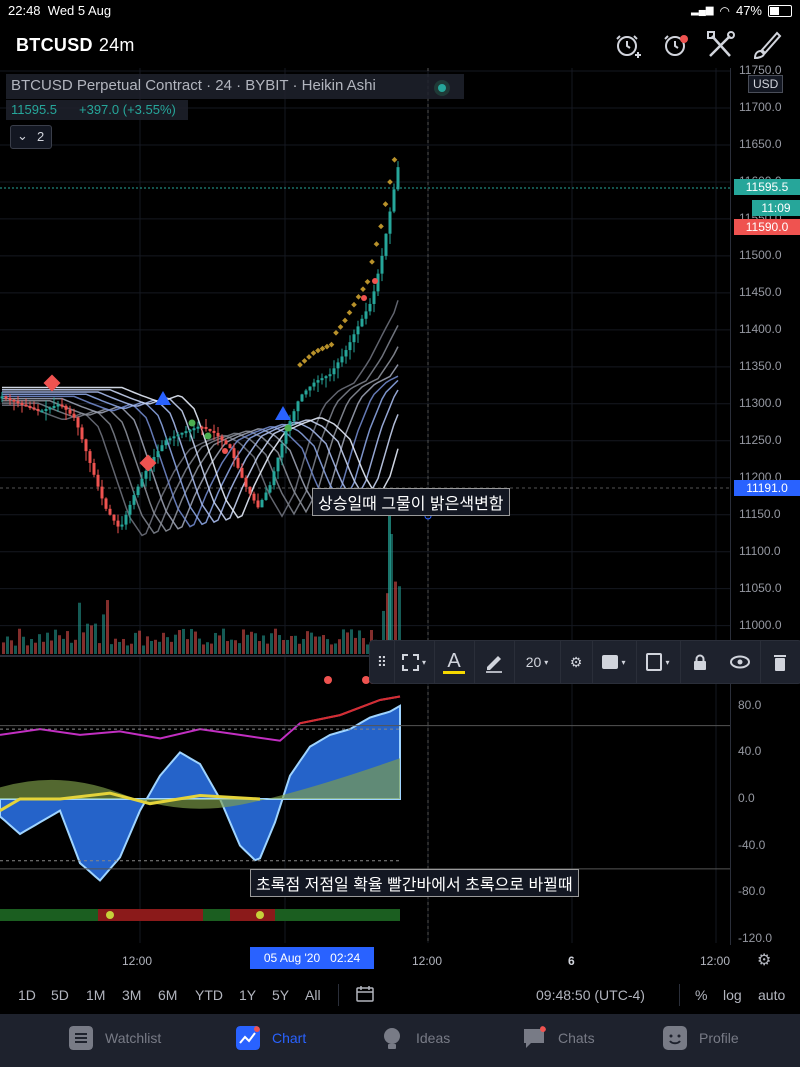 This screenshot has height=1067, width=800. Describe the element at coordinates (558, 1038) in the screenshot. I see `tab-chats: Chats` at that location.